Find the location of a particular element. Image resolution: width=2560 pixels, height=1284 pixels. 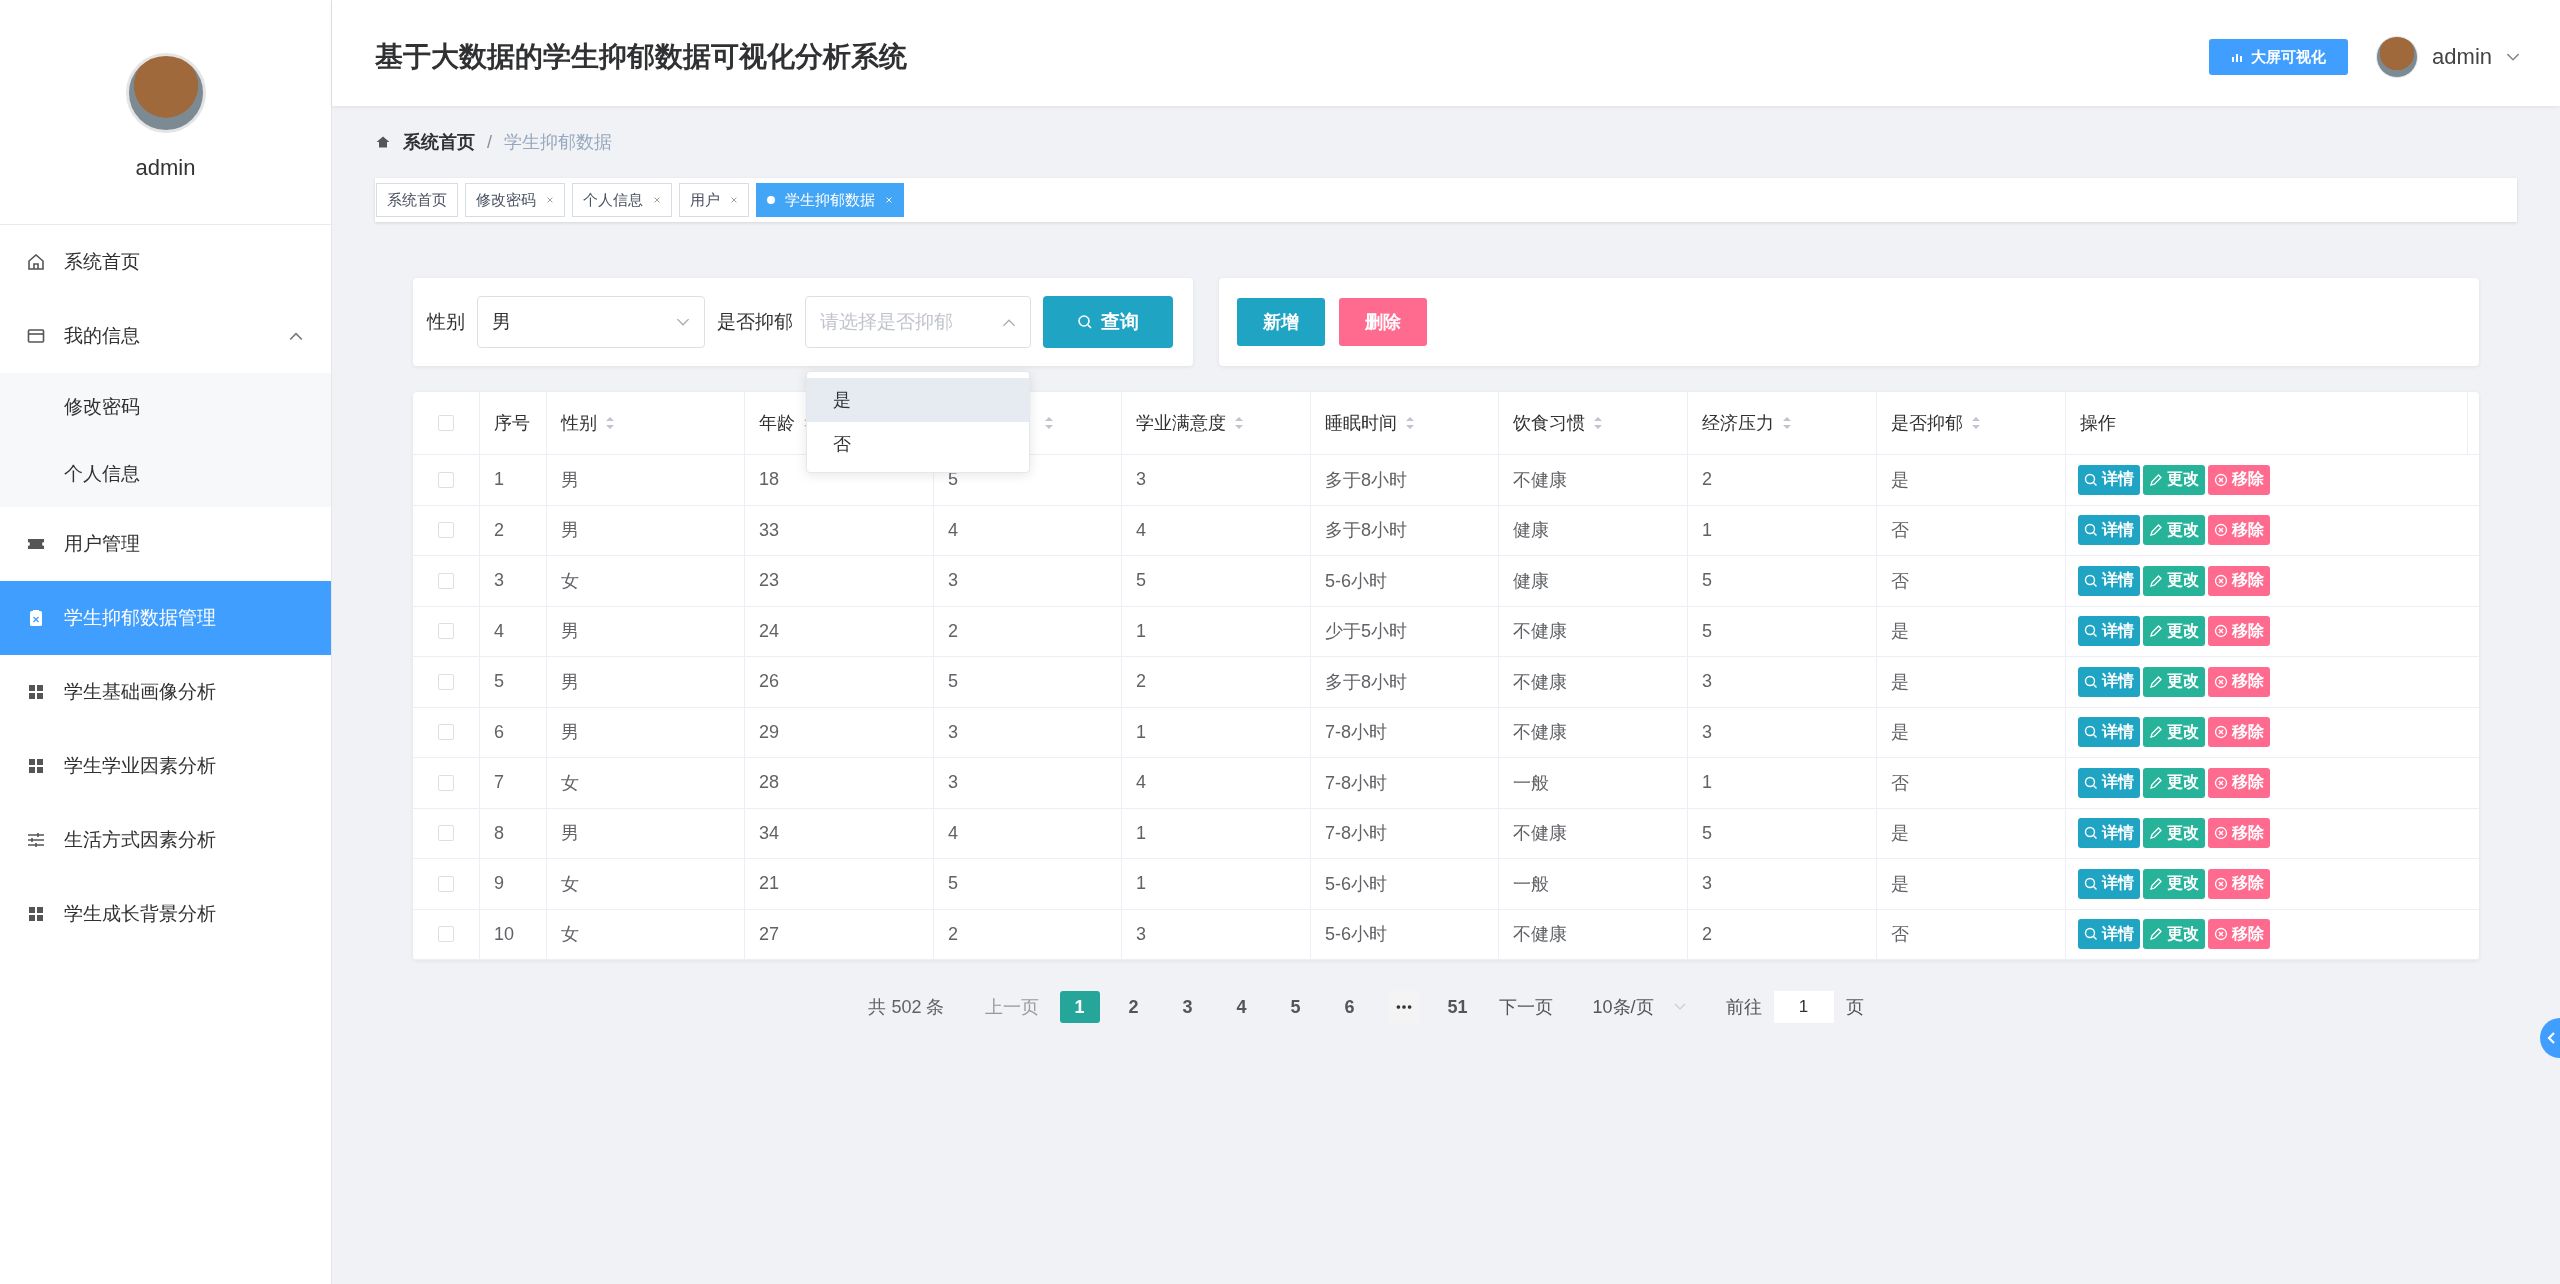

tab: 个人信息 is located at coordinates (622, 200).